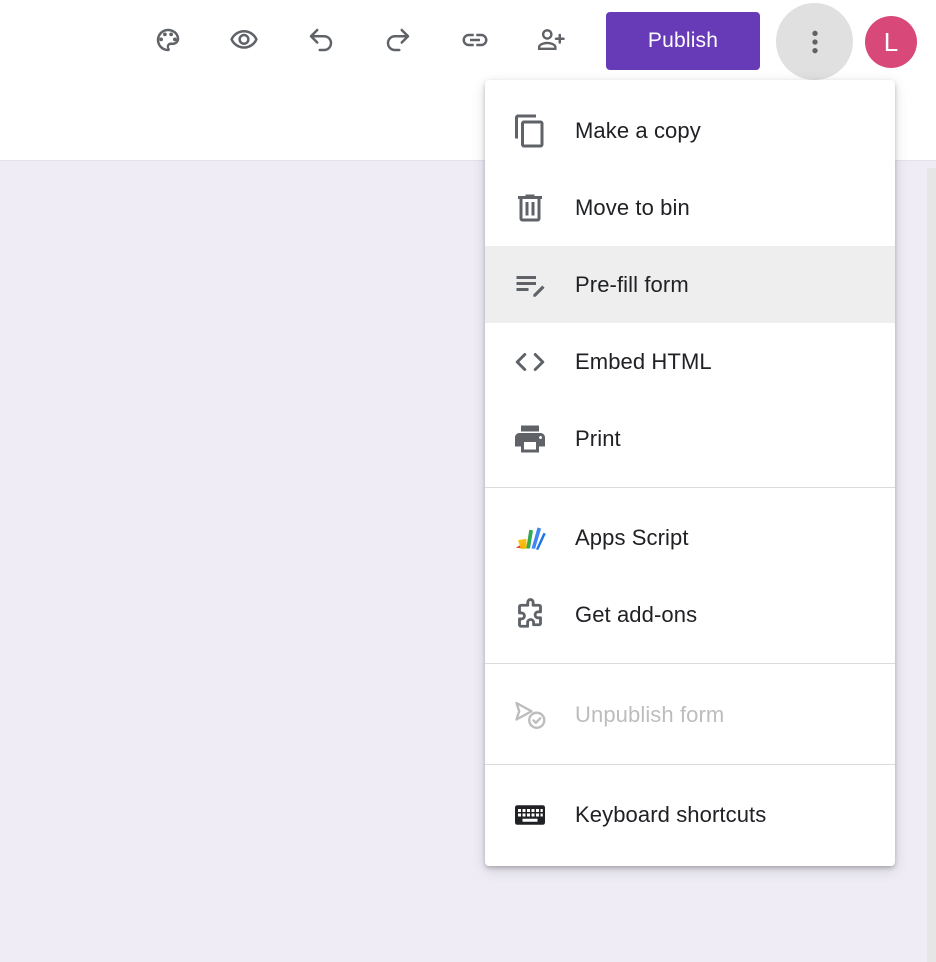 This screenshot has width=936, height=962. What do you see at coordinates (530, 208) in the screenshot?
I see `trash-icon` at bounding box center [530, 208].